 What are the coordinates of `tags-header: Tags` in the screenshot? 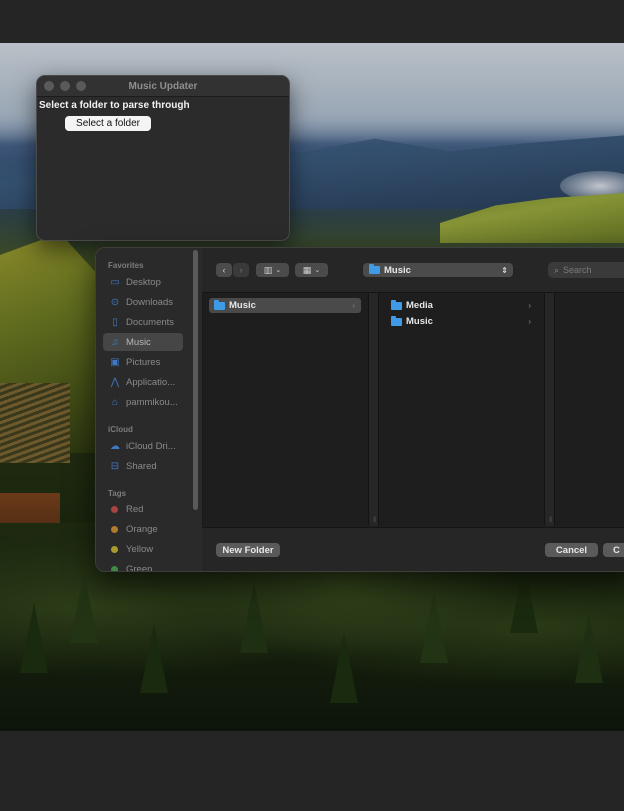 It's located at (117, 493).